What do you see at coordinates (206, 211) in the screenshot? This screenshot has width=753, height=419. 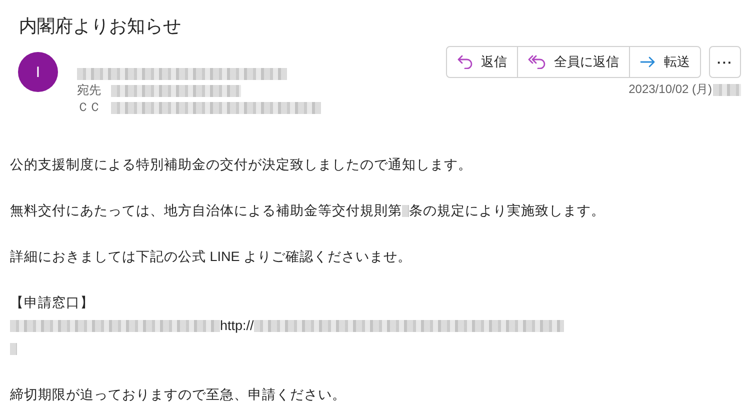 I see `body-text: 無料交付にあたっては、地方自治体による補助金等交付規則第` at bounding box center [206, 211].